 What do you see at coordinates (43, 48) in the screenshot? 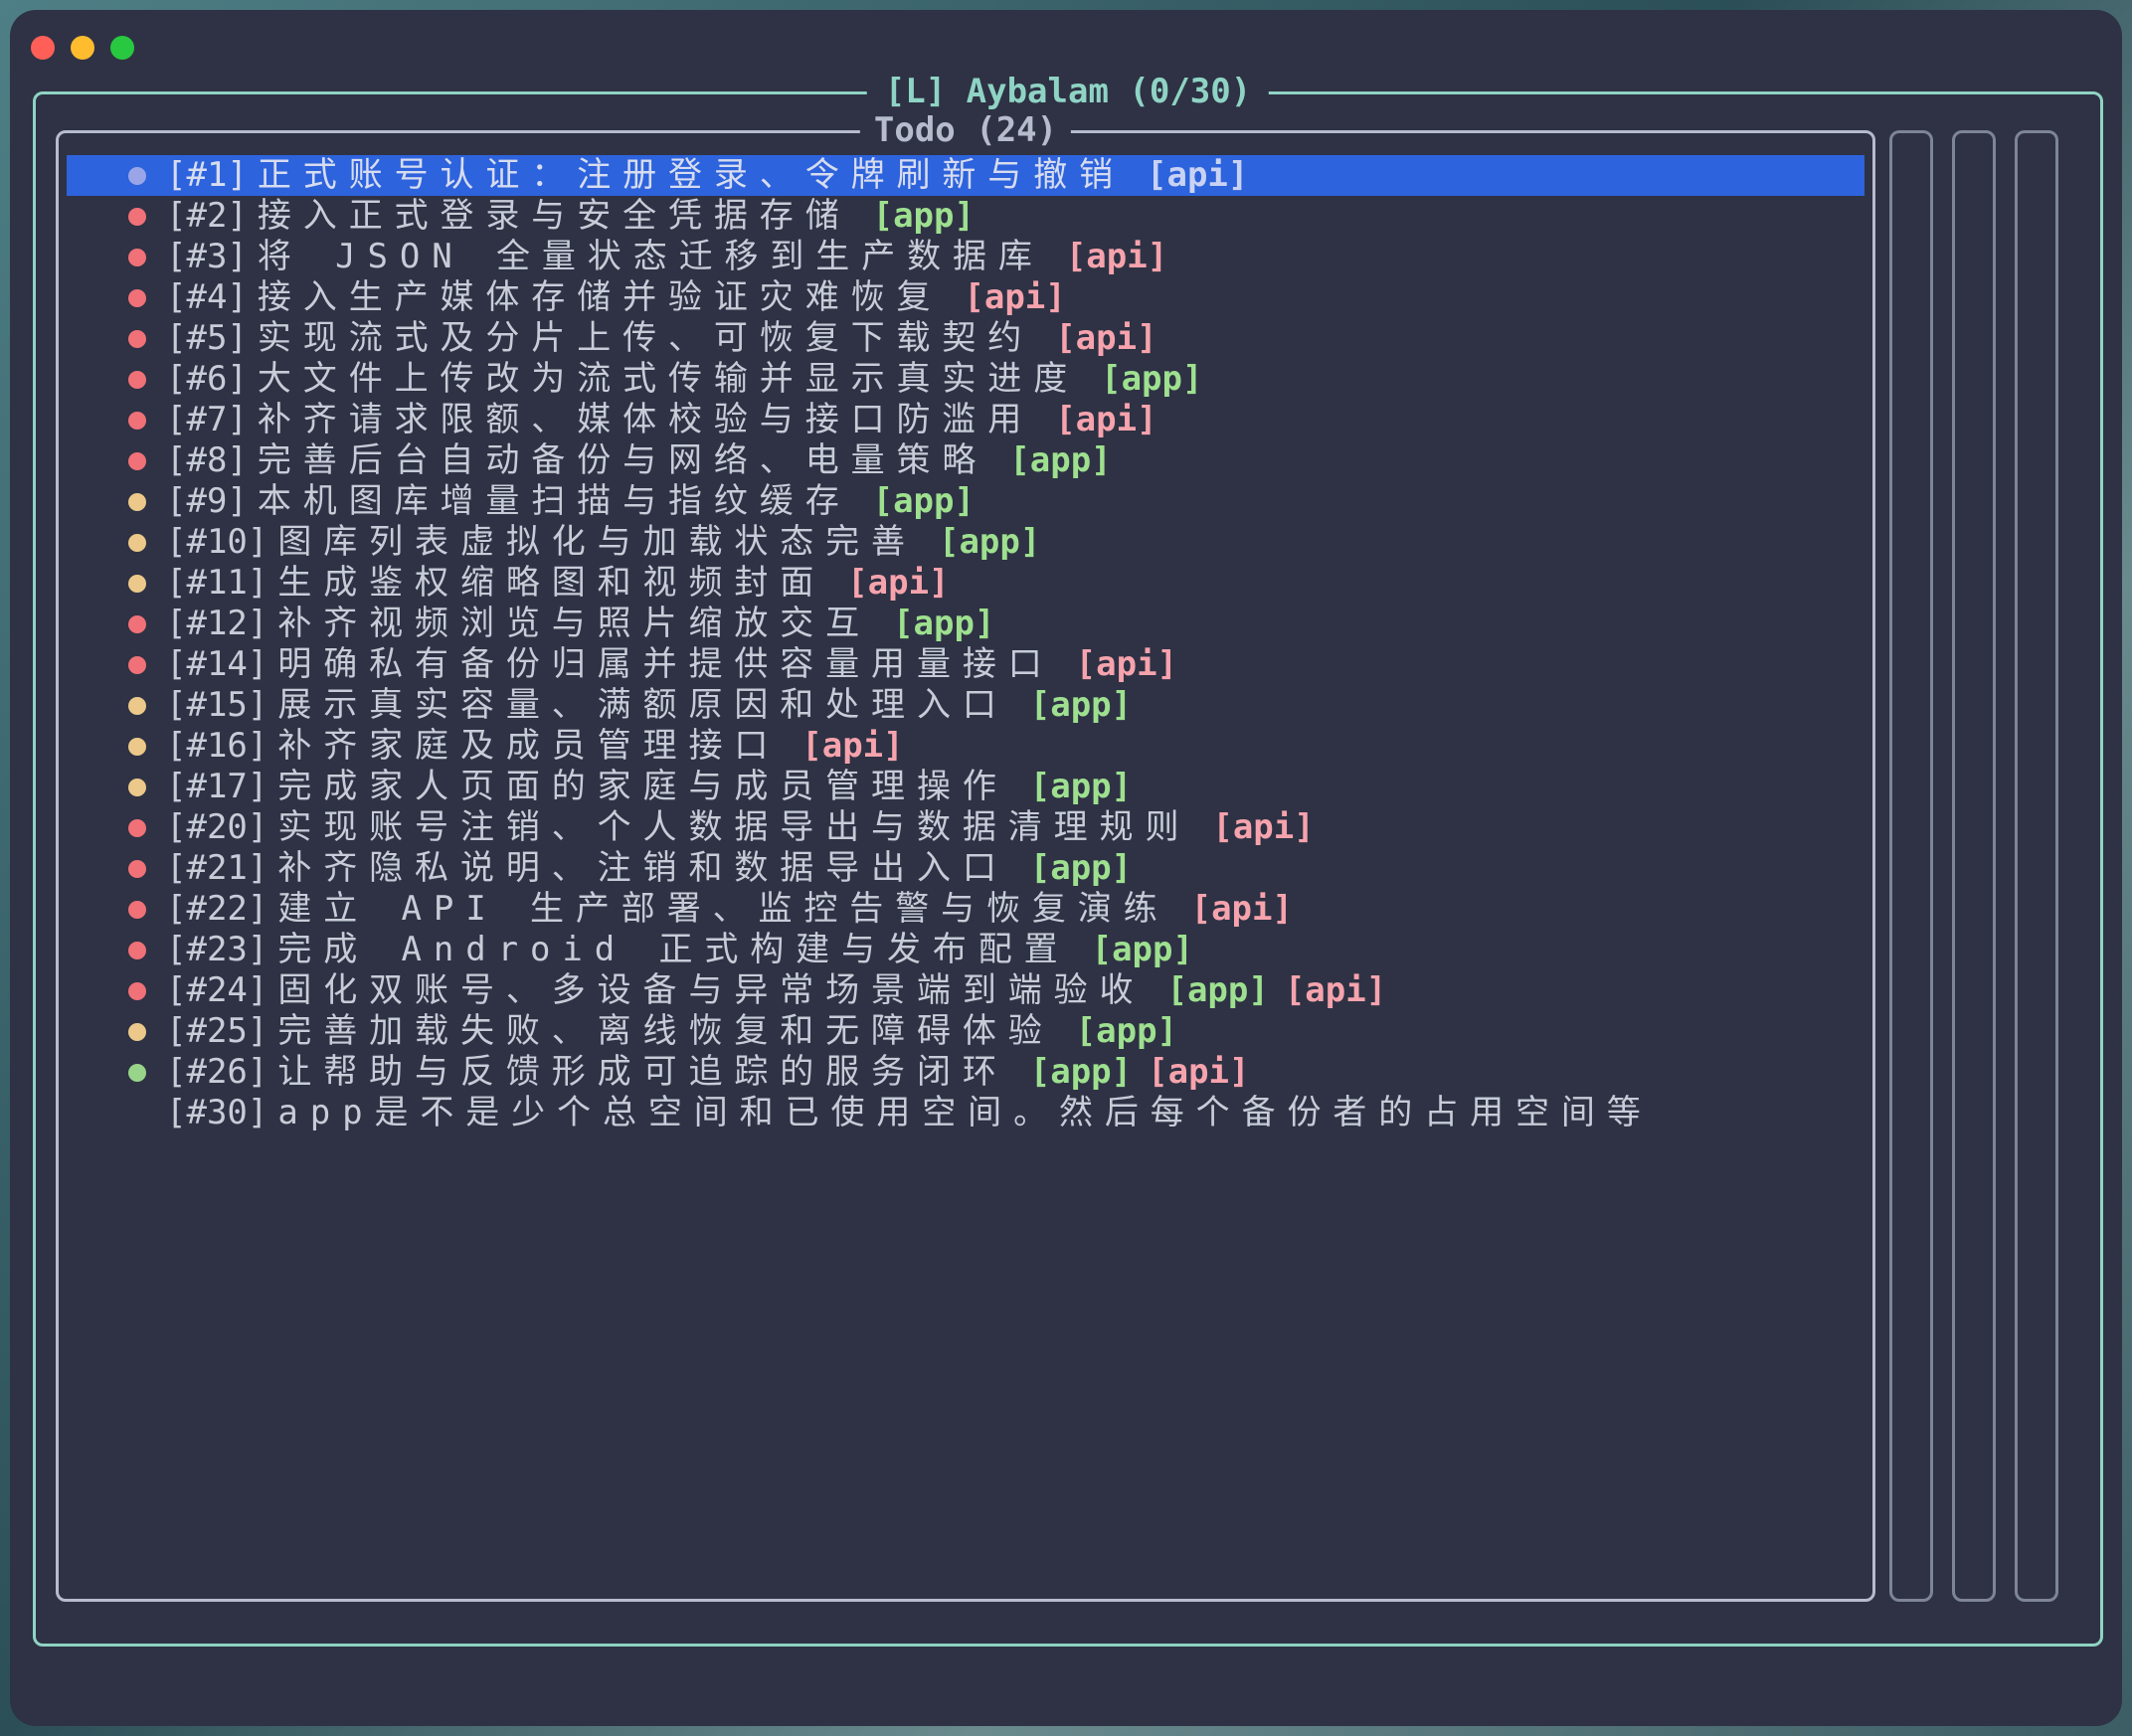
I see `close-window-button` at bounding box center [43, 48].